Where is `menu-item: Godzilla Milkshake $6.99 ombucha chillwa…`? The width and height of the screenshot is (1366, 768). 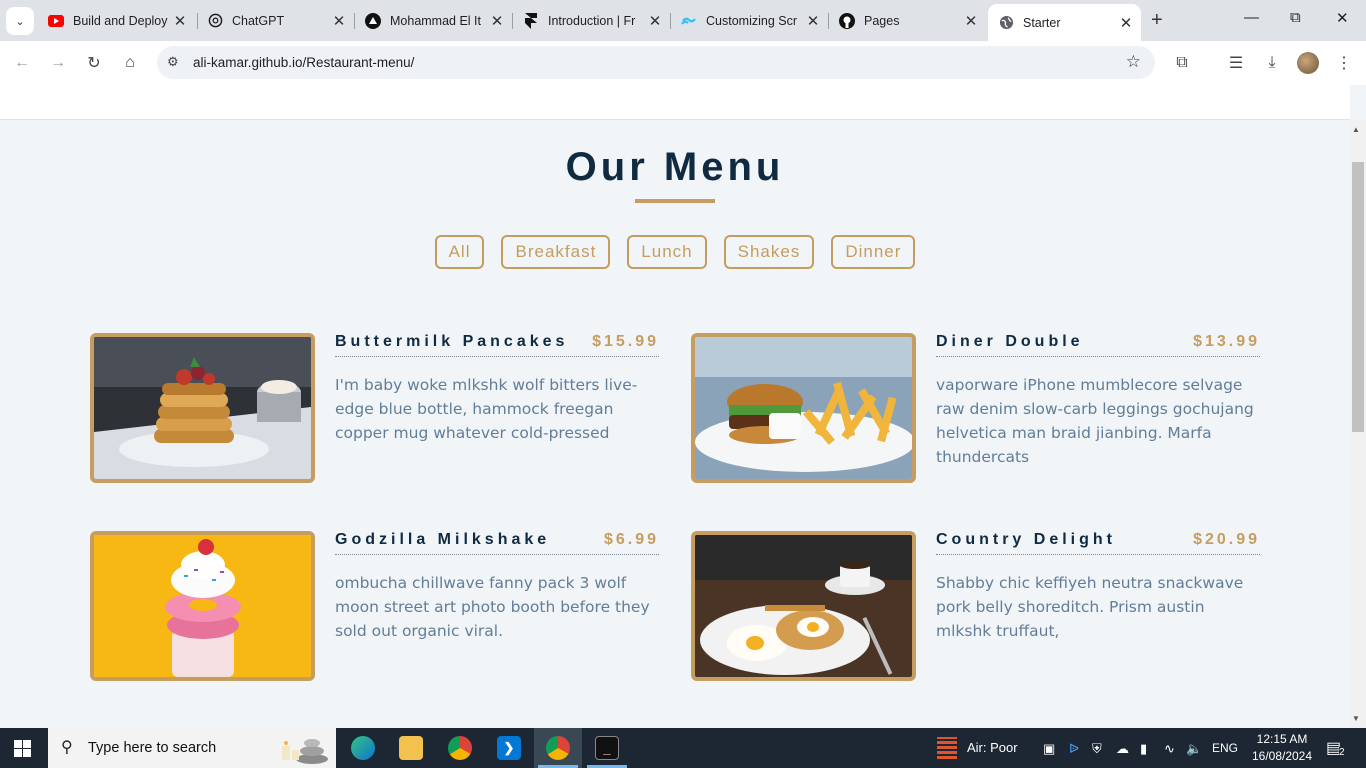
menu-item: Godzilla Milkshake $6.99 ombucha chillwa… is located at coordinates (375, 606).